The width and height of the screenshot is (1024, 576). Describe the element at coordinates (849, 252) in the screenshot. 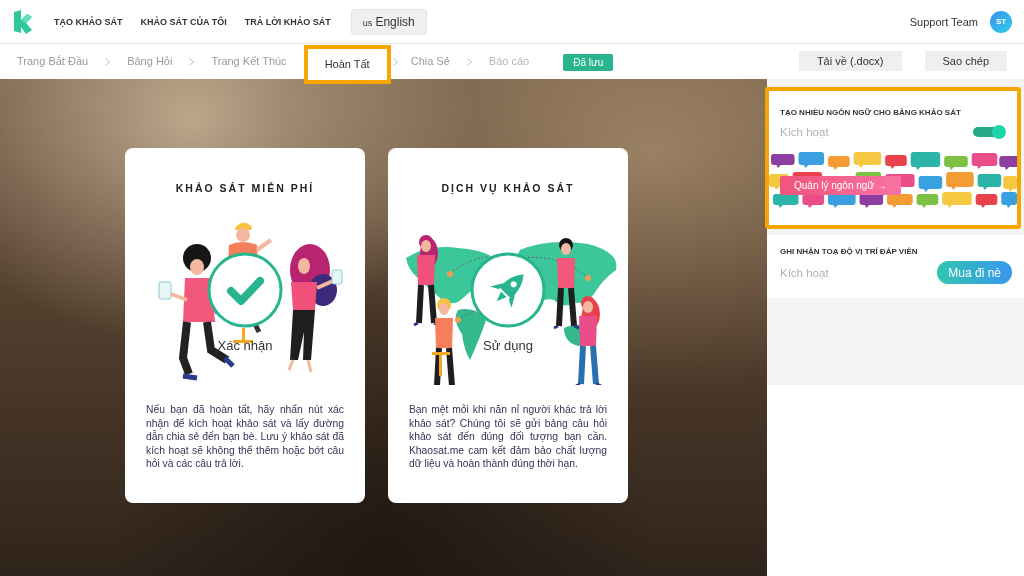

I see `feature-title: GHI NHẬN TOẠ ĐỘ VỊ TRÍ ĐÁP VIÊN` at that location.